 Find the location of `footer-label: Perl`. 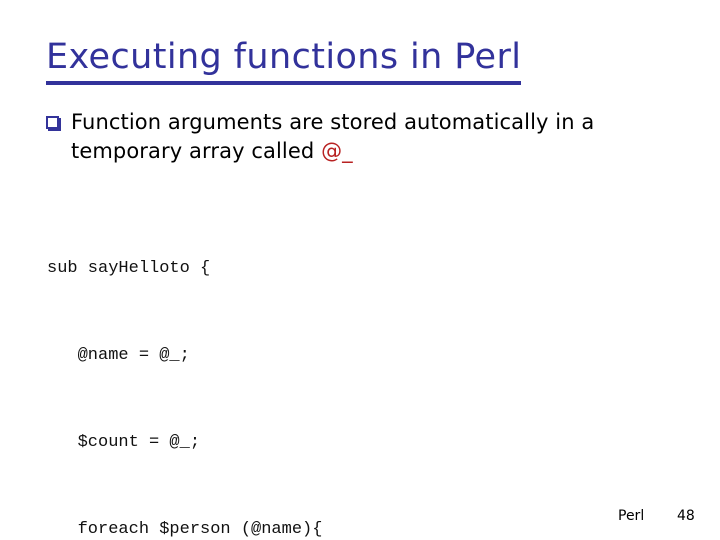

footer-label: Perl is located at coordinates (631, 516).